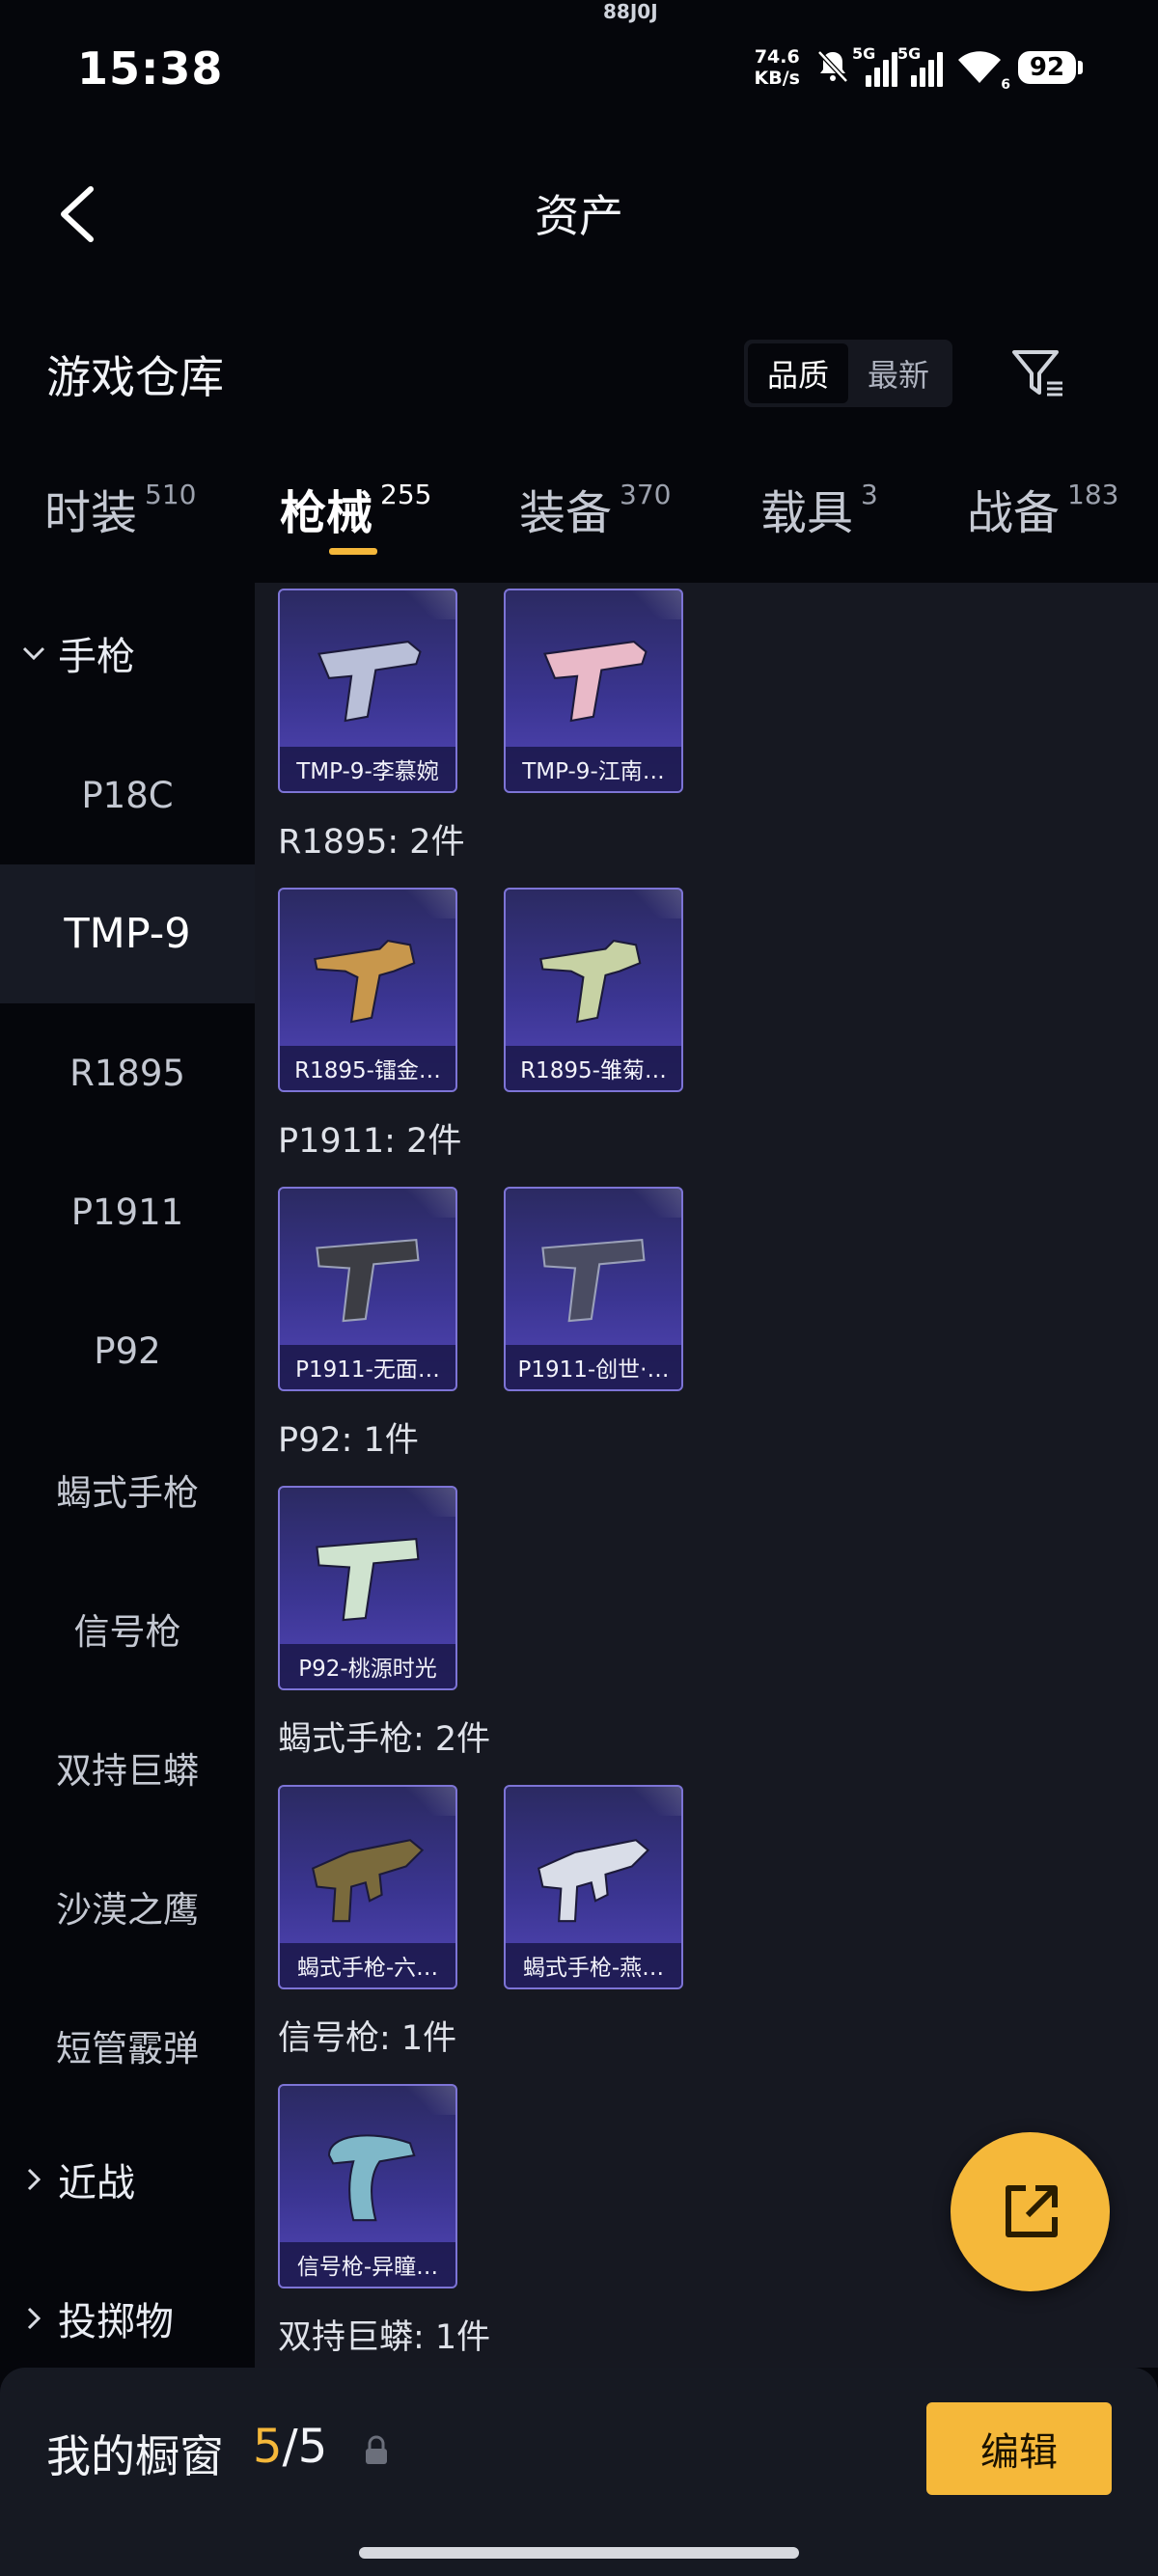 The width and height of the screenshot is (1158, 2576). What do you see at coordinates (1014, 513) in the screenshot?
I see `tab-label: 战备` at bounding box center [1014, 513].